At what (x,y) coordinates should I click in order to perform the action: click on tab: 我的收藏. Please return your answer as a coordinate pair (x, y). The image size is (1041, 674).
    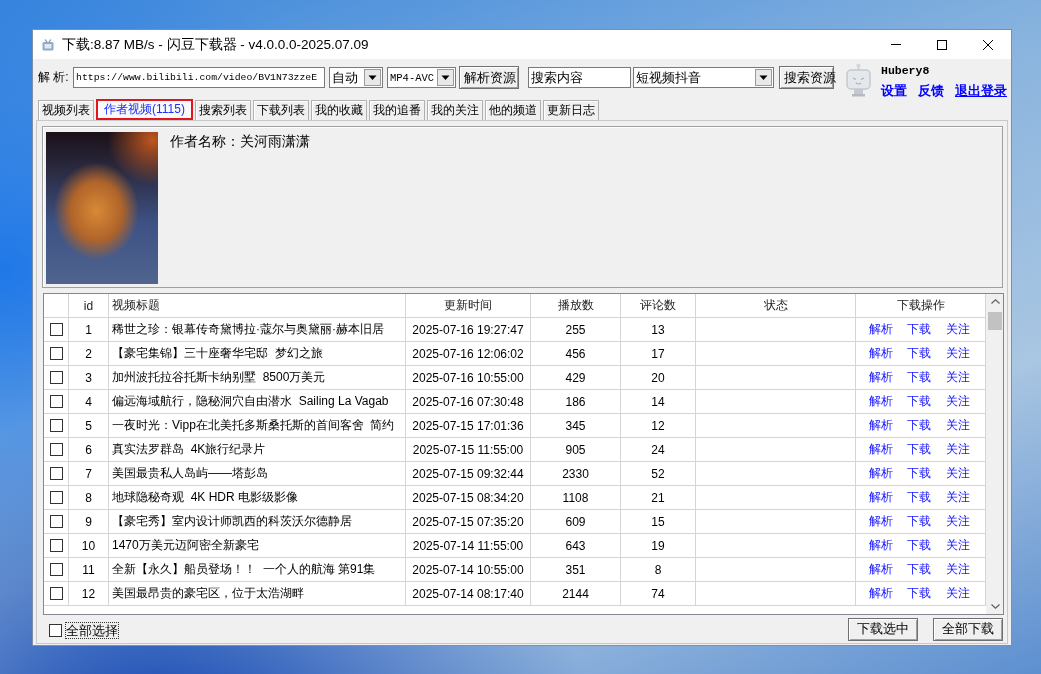
    Looking at the image, I should click on (338, 110).